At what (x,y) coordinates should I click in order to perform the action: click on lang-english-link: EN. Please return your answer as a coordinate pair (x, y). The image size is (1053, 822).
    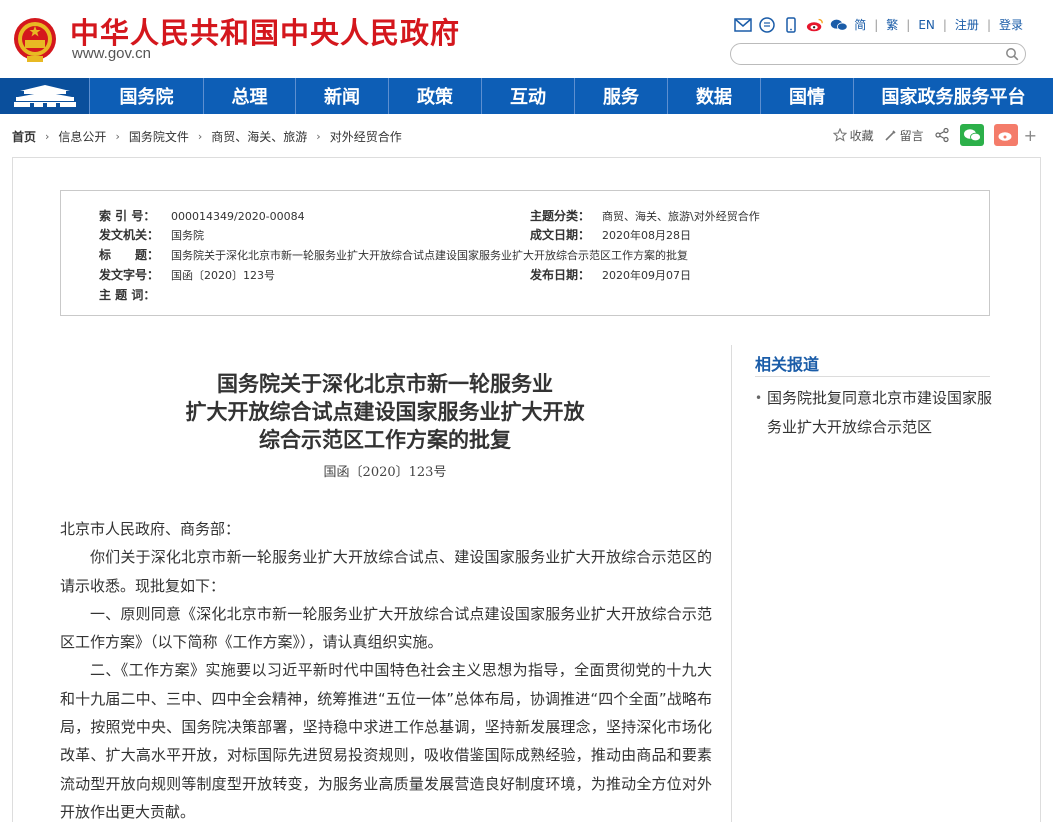
    Looking at the image, I should click on (926, 25).